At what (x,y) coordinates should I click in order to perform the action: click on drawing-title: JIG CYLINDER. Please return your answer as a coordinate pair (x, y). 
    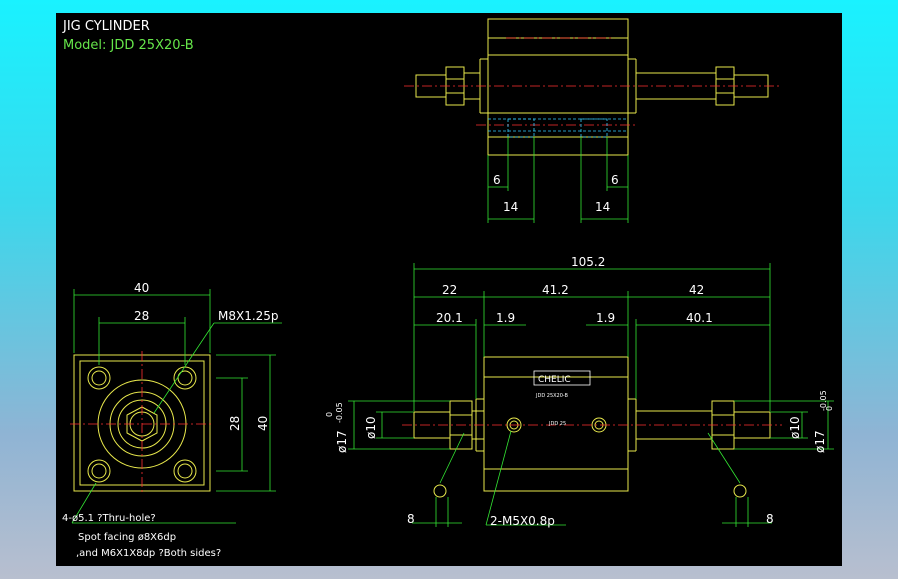
    Looking at the image, I should click on (106, 26).